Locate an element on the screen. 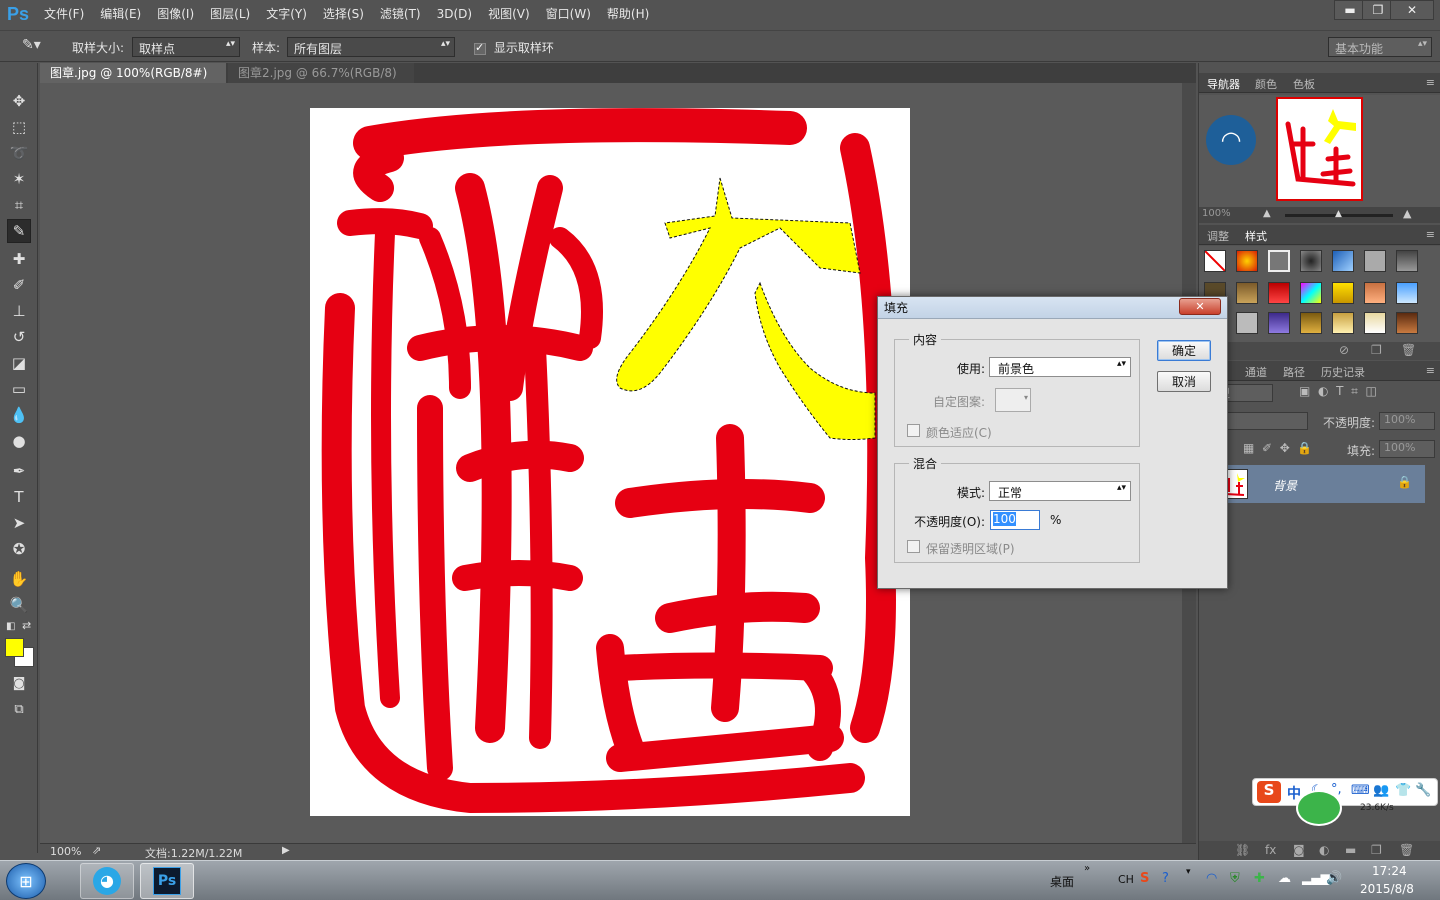  brush-tool-icon: ✐ is located at coordinates (19, 285).